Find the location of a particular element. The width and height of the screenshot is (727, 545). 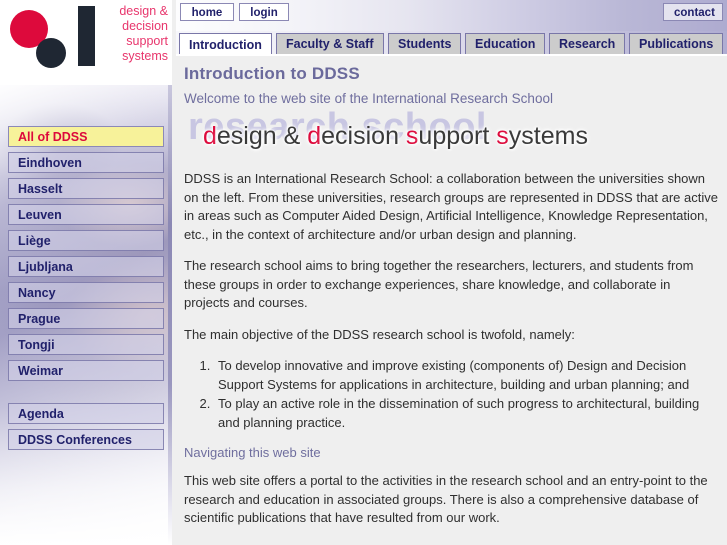

logo-line-2: decision is located at coordinates (145, 26).